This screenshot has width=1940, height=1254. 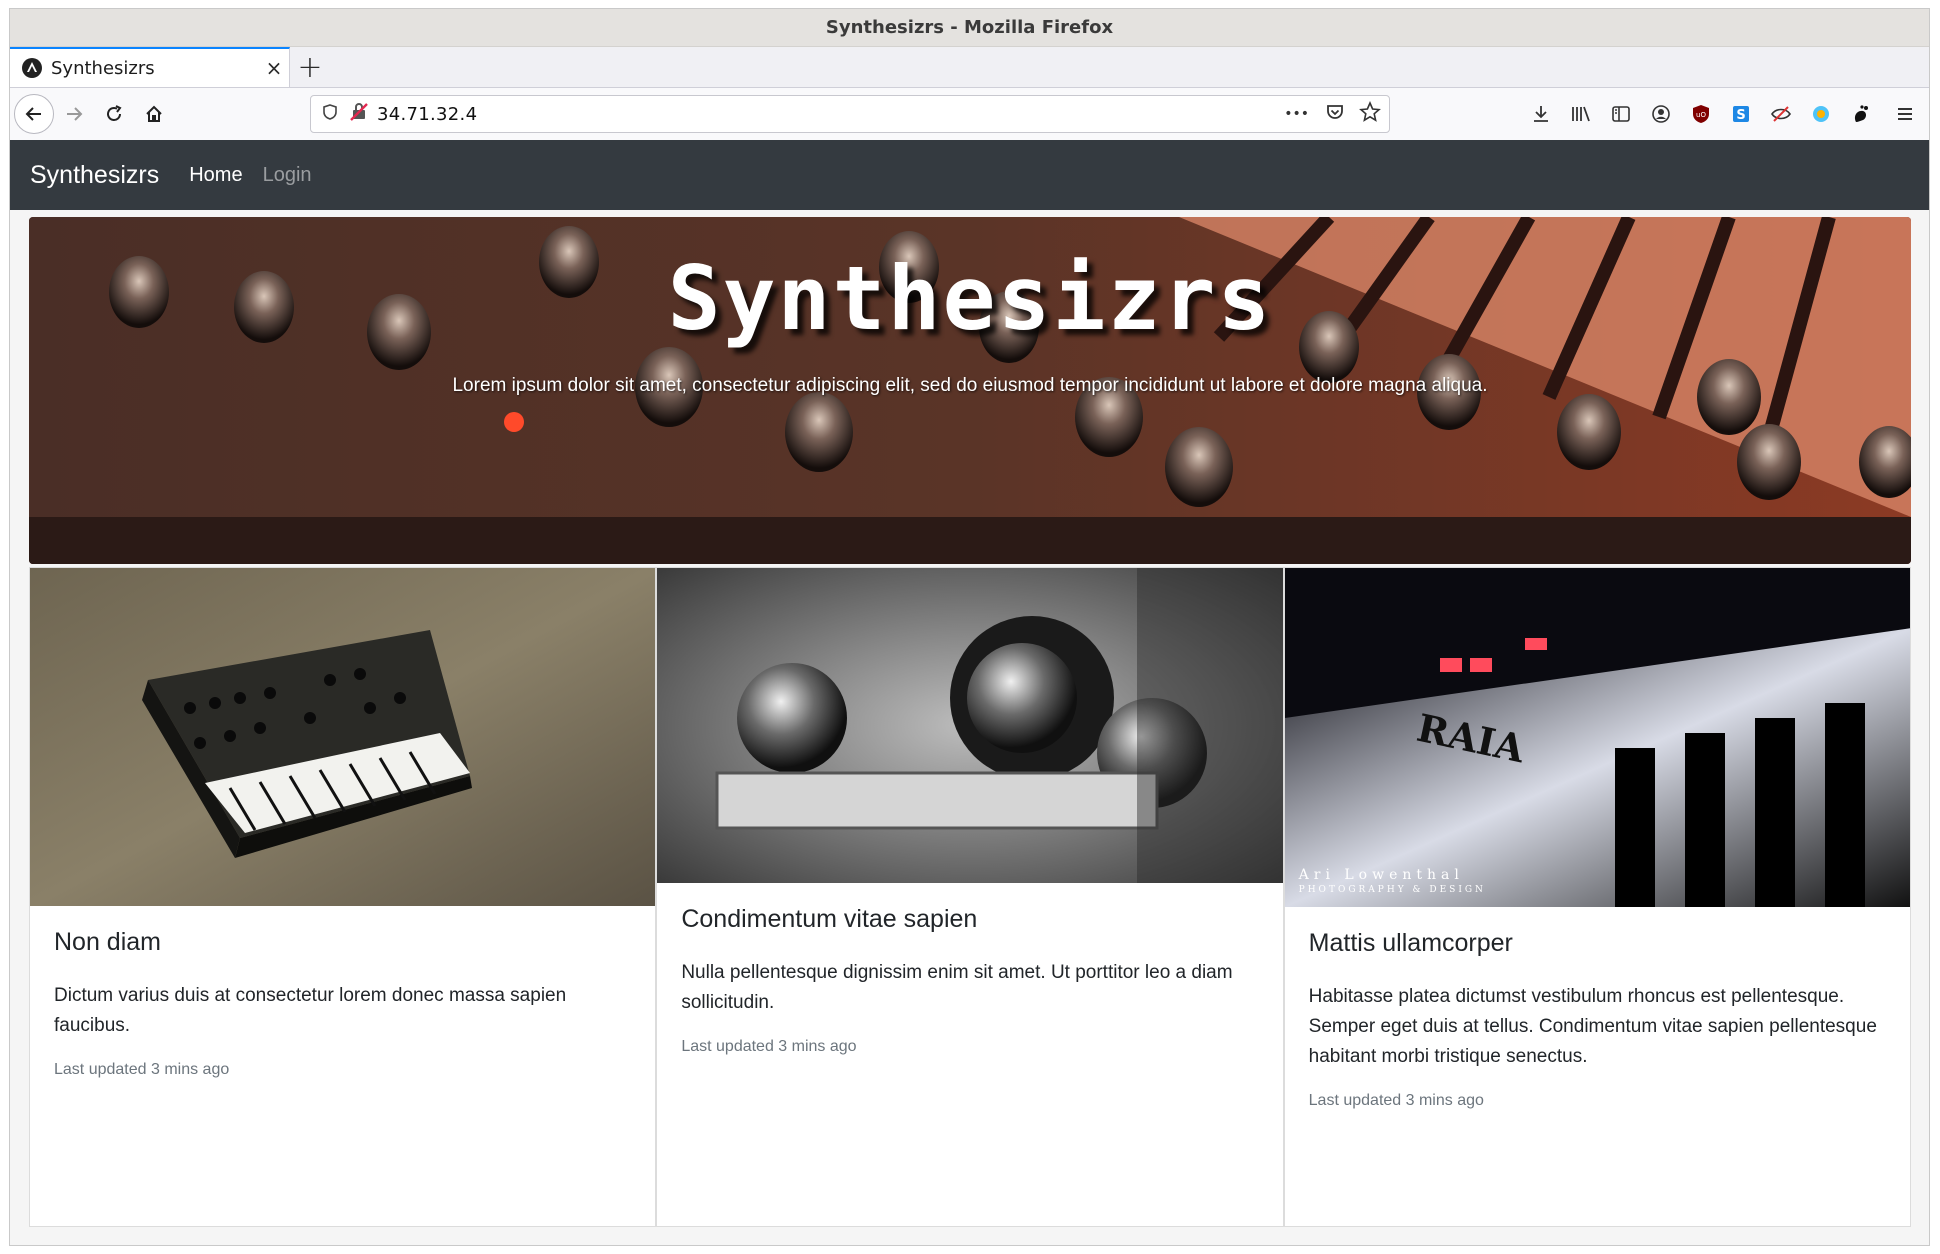 What do you see at coordinates (1370, 113) in the screenshot?
I see `bookmark-star-icon` at bounding box center [1370, 113].